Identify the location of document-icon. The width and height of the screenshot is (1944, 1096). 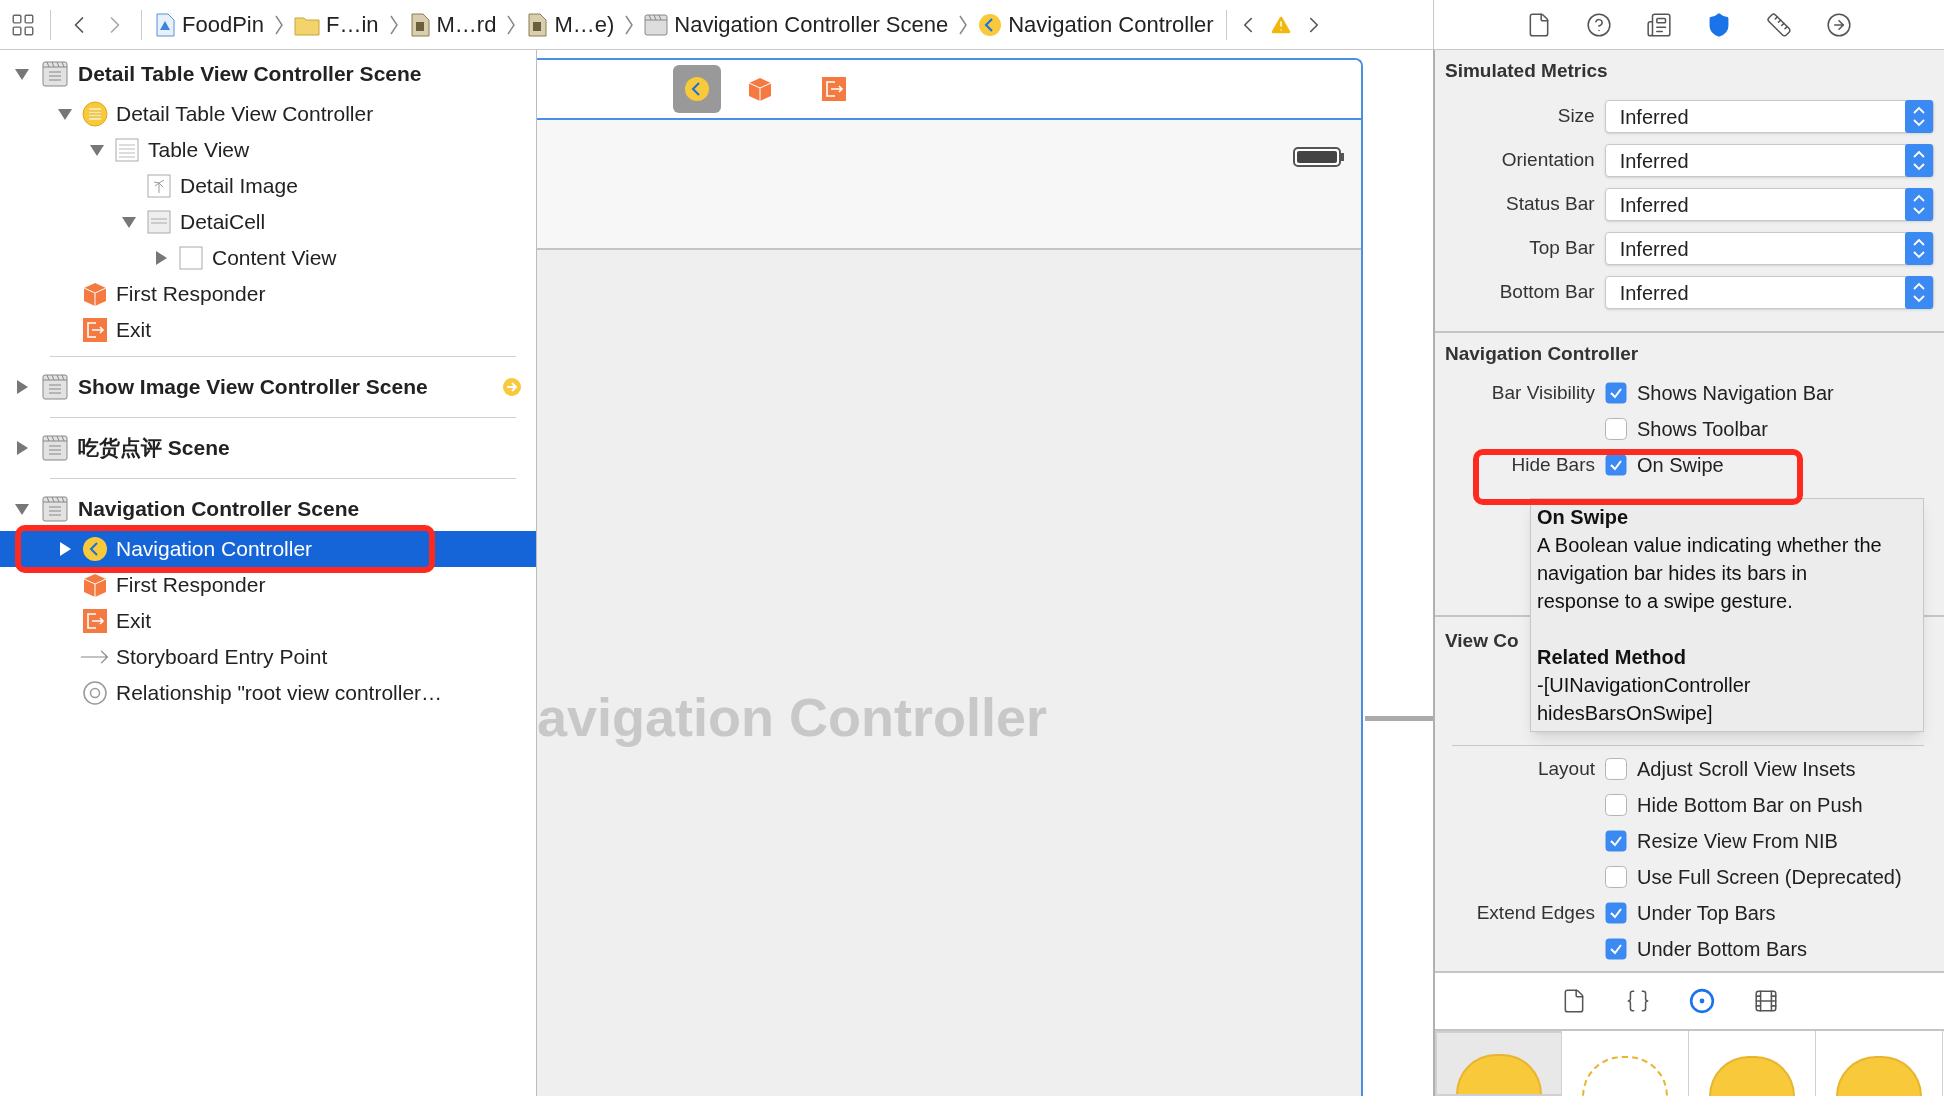
(419, 24).